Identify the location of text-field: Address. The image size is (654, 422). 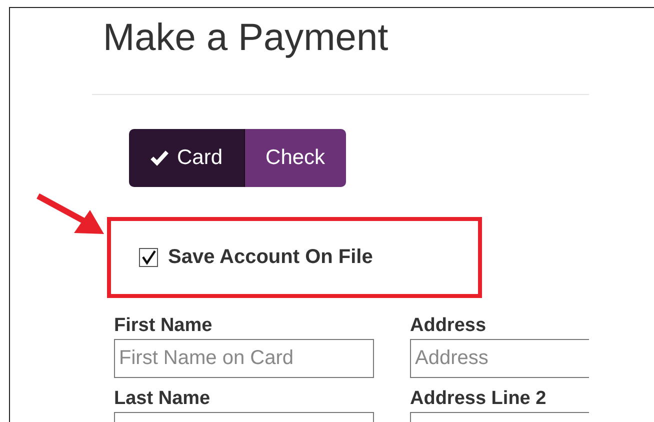
(499, 358).